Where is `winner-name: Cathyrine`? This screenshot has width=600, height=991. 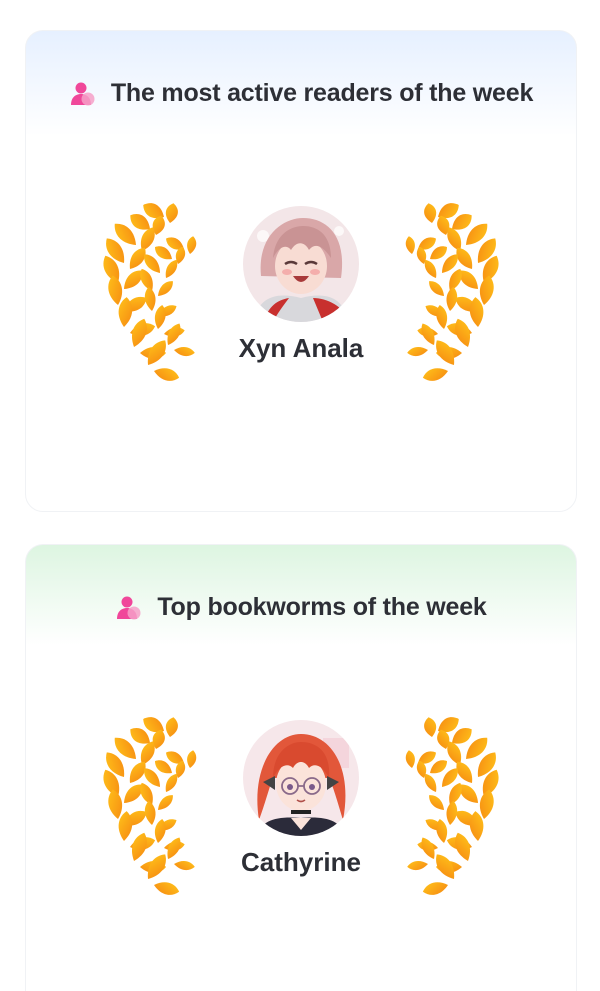 winner-name: Cathyrine is located at coordinates (301, 862).